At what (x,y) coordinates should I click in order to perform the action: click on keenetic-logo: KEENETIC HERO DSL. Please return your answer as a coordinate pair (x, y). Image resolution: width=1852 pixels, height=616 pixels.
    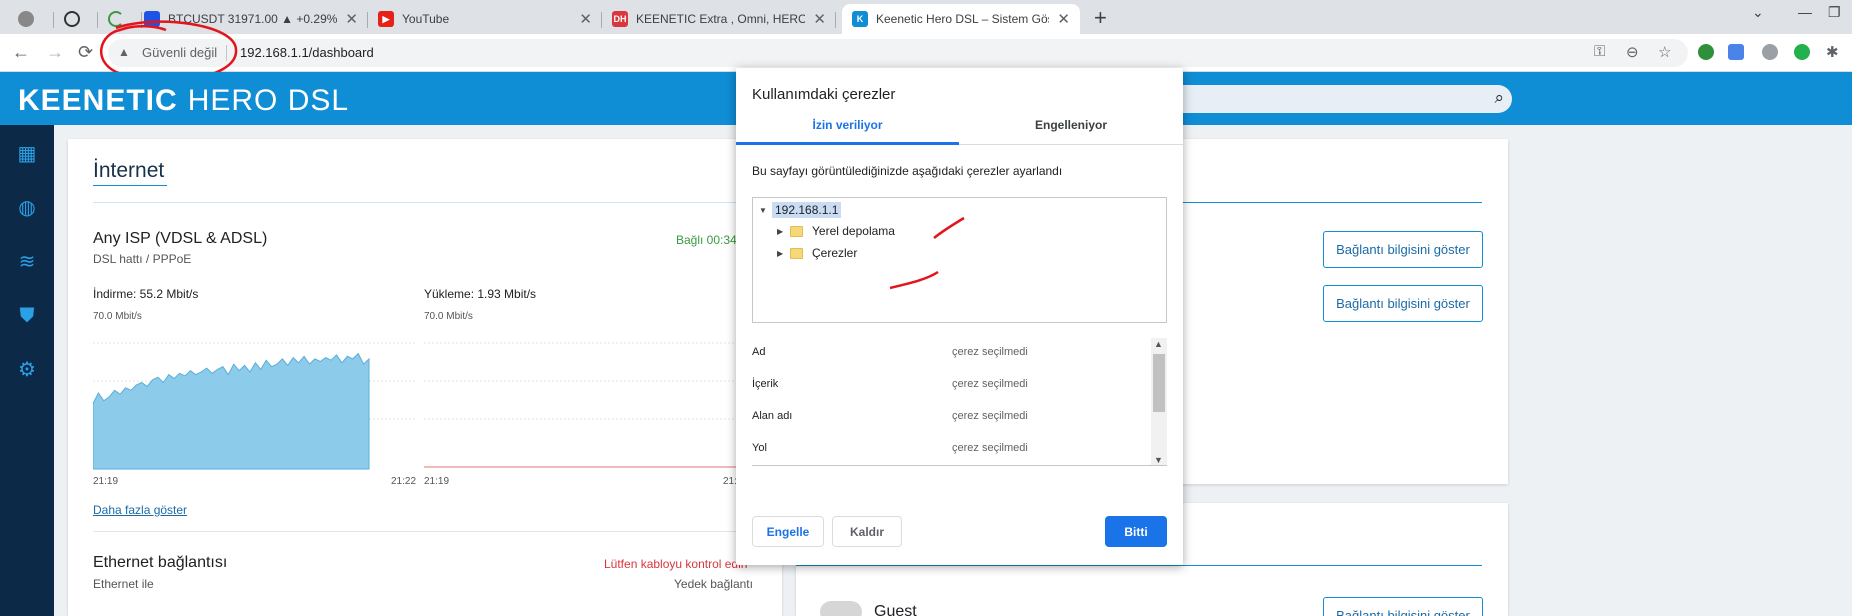
    Looking at the image, I should click on (183, 101).